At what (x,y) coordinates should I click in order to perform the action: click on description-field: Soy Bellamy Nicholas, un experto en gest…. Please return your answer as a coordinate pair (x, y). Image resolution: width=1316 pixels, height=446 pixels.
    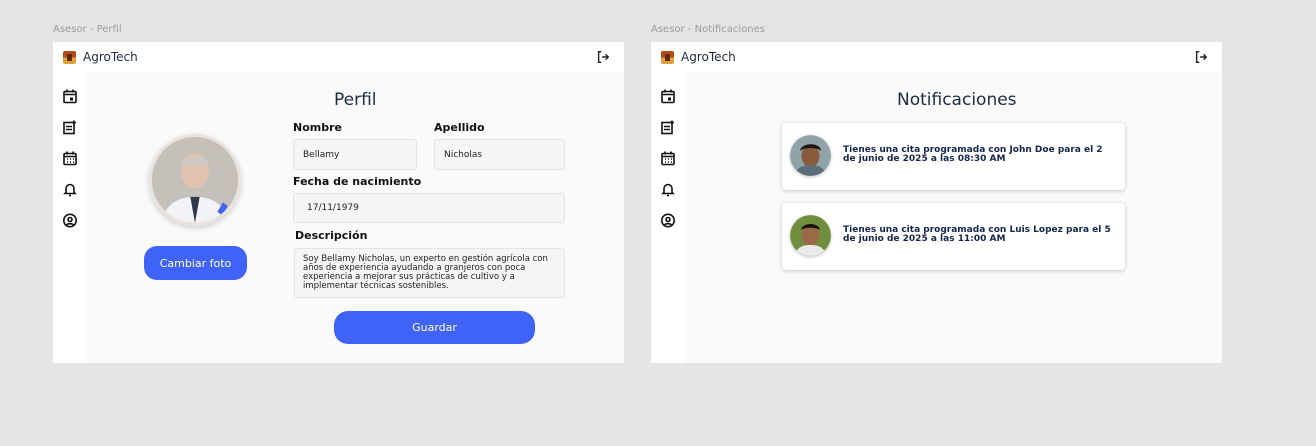
    Looking at the image, I should click on (429, 273).